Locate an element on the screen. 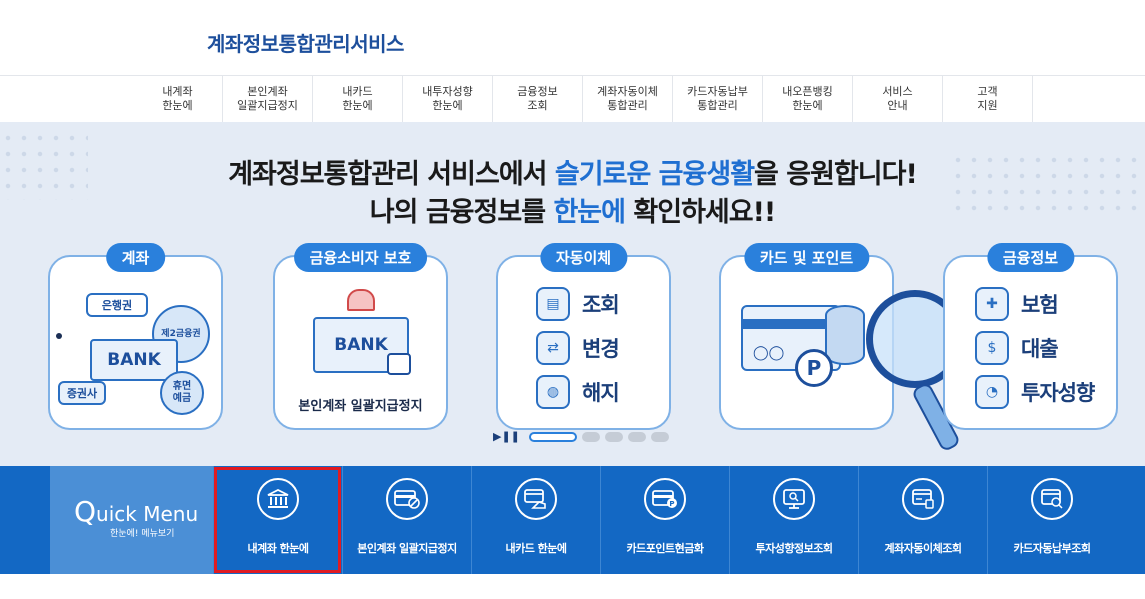  quick-item-my-account: 내계좌 한눈에 is located at coordinates (277, 520).